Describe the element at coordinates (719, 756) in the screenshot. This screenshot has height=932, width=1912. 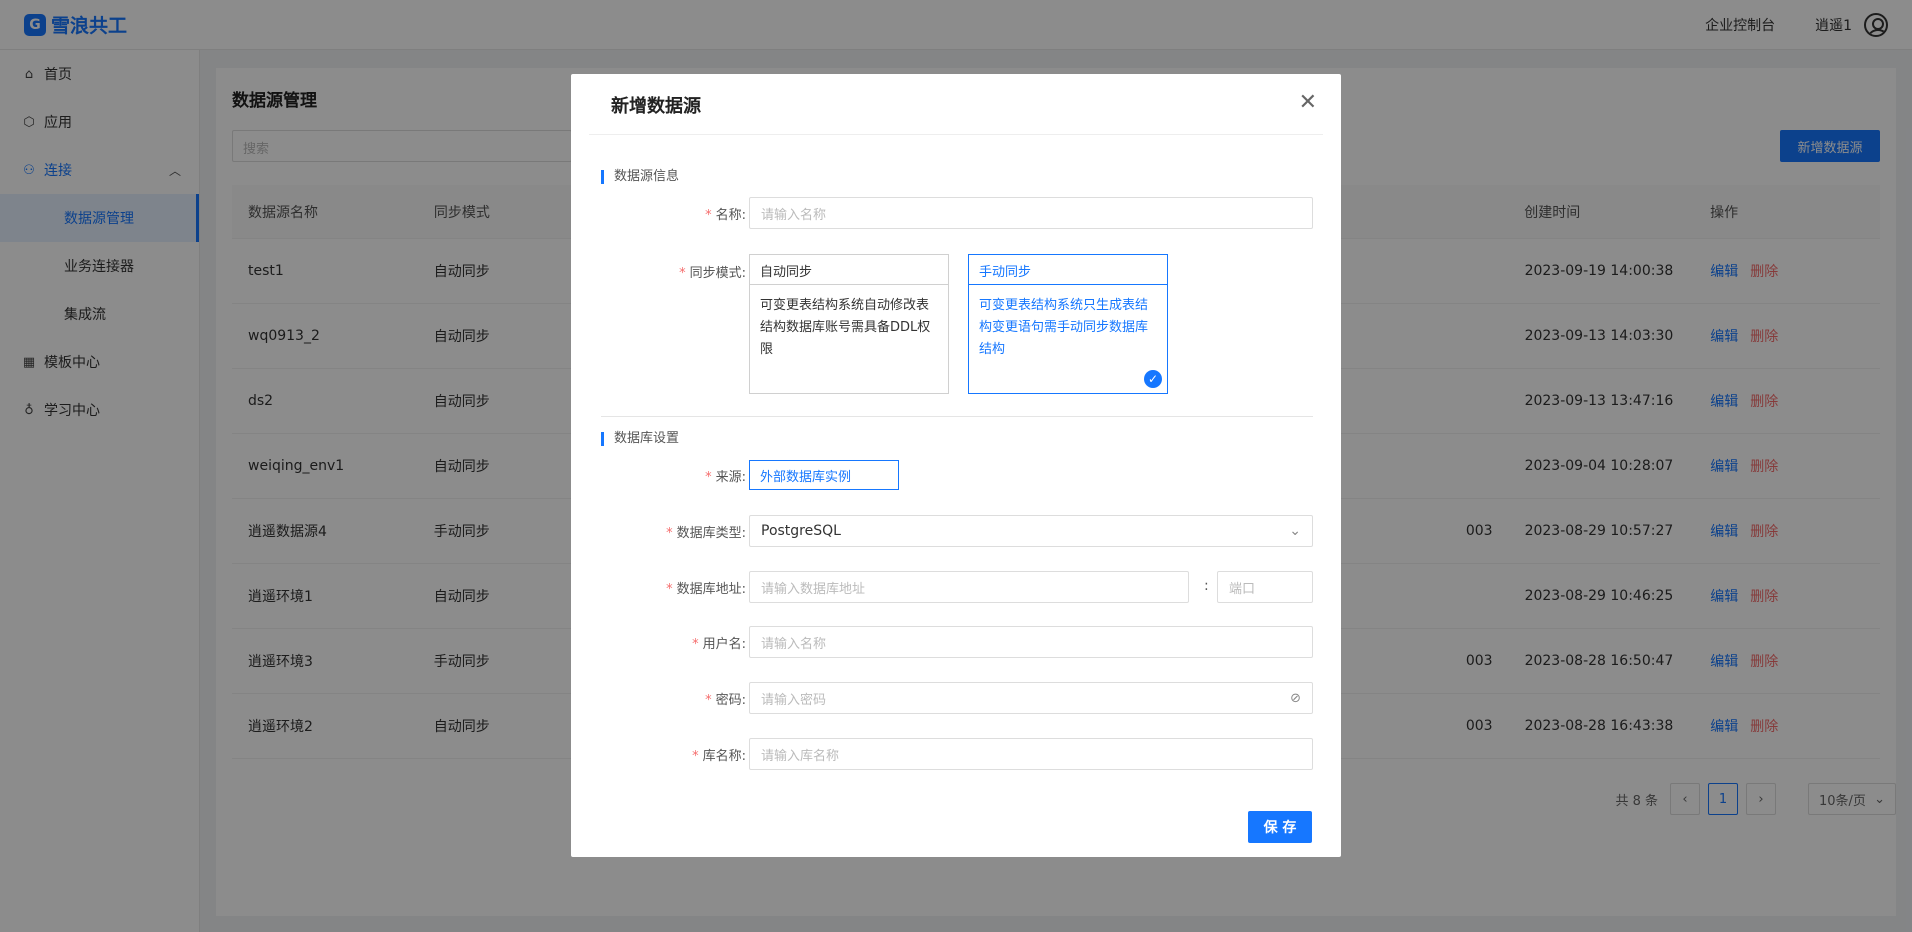
I see `dbname-label: * 库名称:` at that location.